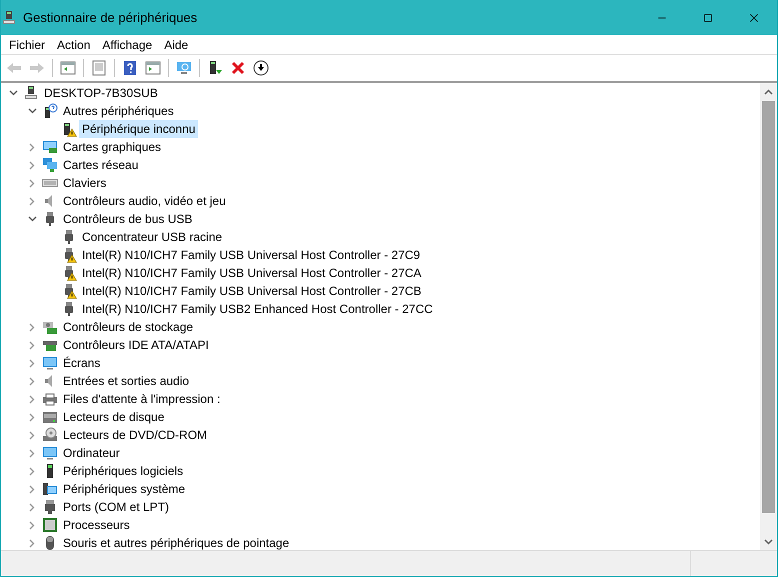  I want to click on scrollbar, so click(768, 316).